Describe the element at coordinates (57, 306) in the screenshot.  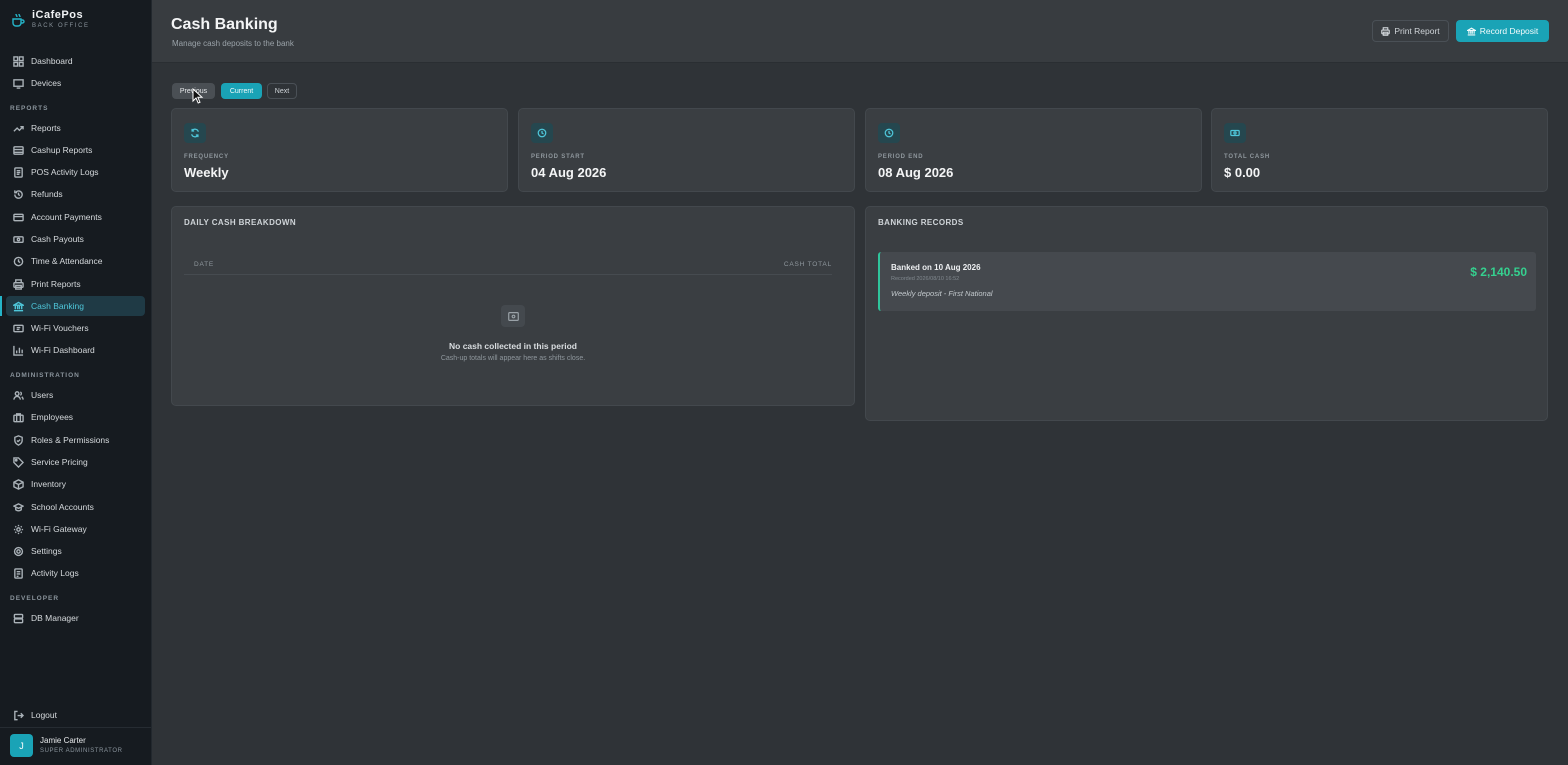
I see `sidebar-item-label: Cash Banking` at that location.